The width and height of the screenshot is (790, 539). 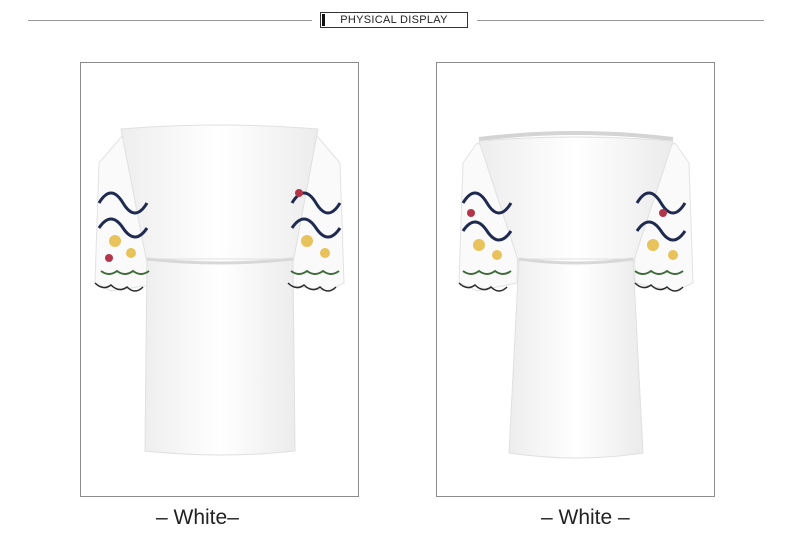 I want to click on header-divider-right, so click(x=620, y=20).